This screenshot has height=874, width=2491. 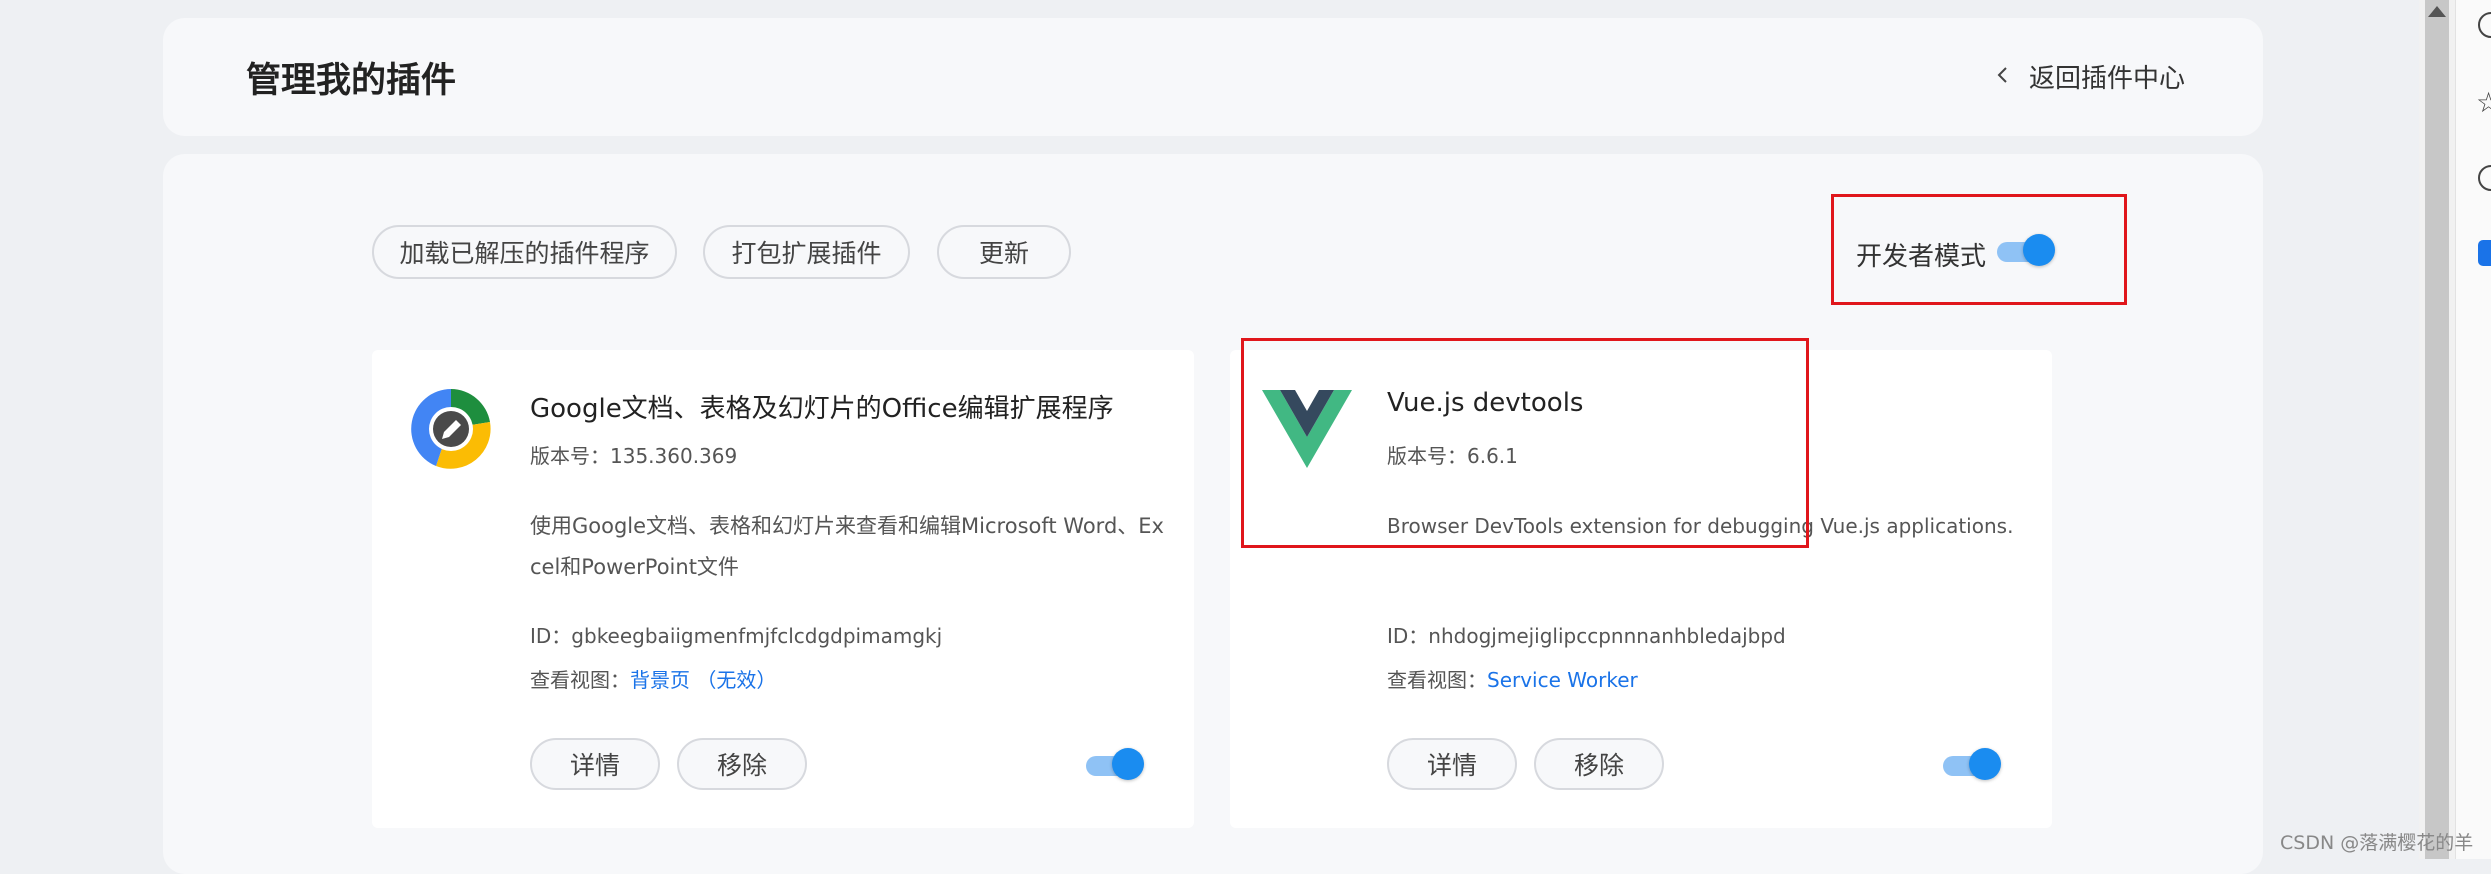 What do you see at coordinates (2377, 843) in the screenshot?
I see `watermark-text: CSDN @落满樱花的羊` at bounding box center [2377, 843].